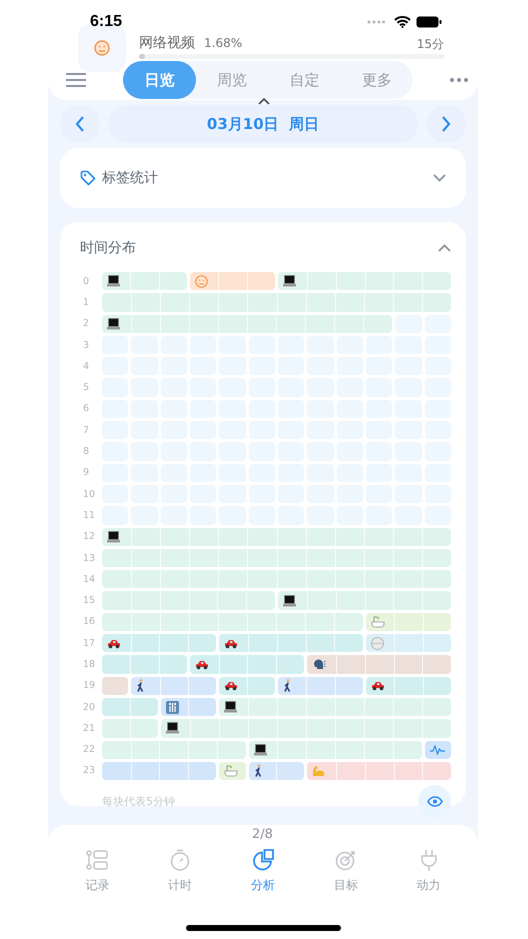  I want to click on nav-tab: 分析, so click(262, 869).